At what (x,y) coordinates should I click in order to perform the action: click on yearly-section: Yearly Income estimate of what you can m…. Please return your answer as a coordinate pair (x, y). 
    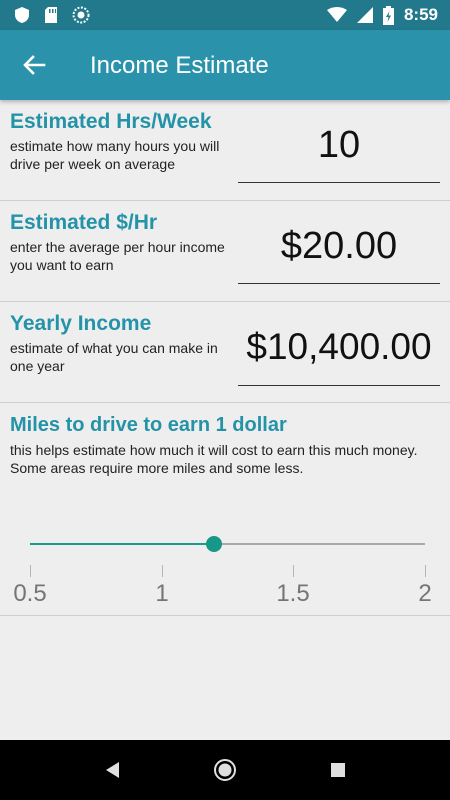
    Looking at the image, I should click on (225, 352).